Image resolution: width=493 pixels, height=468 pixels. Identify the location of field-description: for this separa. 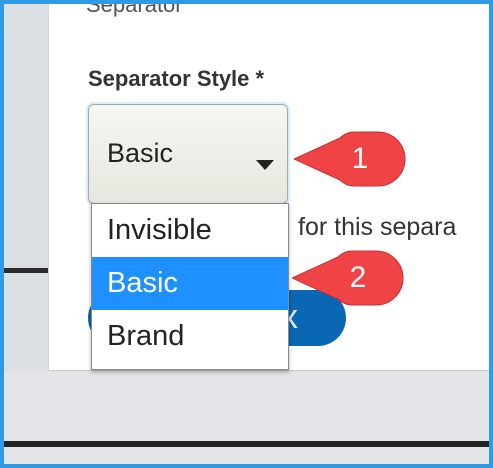
(377, 227).